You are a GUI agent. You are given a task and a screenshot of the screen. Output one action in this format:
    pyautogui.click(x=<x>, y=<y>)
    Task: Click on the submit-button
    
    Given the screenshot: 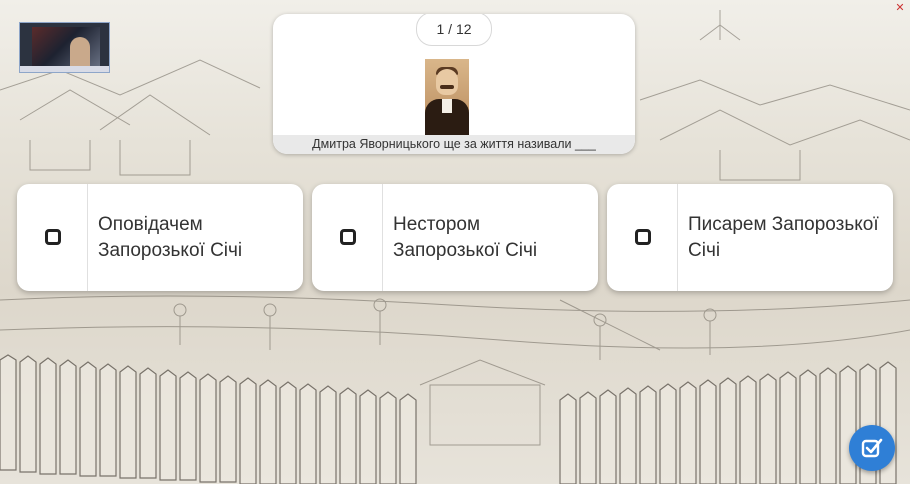 What is the action you would take?
    pyautogui.click(x=872, y=448)
    